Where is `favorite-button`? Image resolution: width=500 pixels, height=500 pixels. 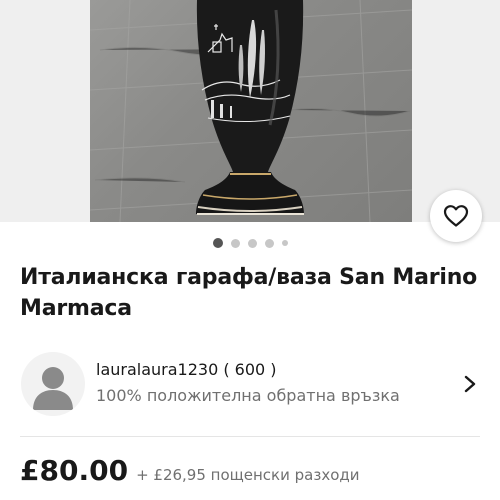
favorite-button is located at coordinates (456, 216).